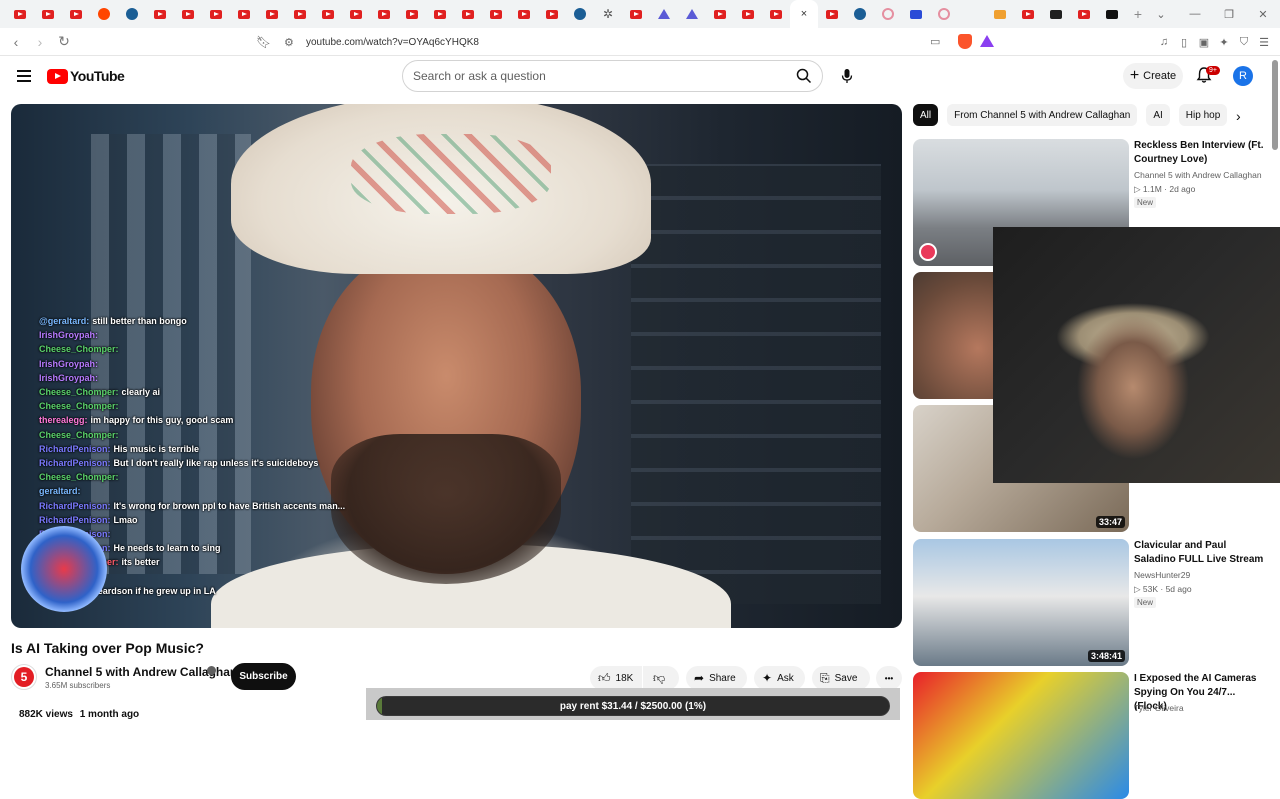  What do you see at coordinates (293, 42) in the screenshot?
I see `site-info-icon: ⚙` at bounding box center [293, 42].